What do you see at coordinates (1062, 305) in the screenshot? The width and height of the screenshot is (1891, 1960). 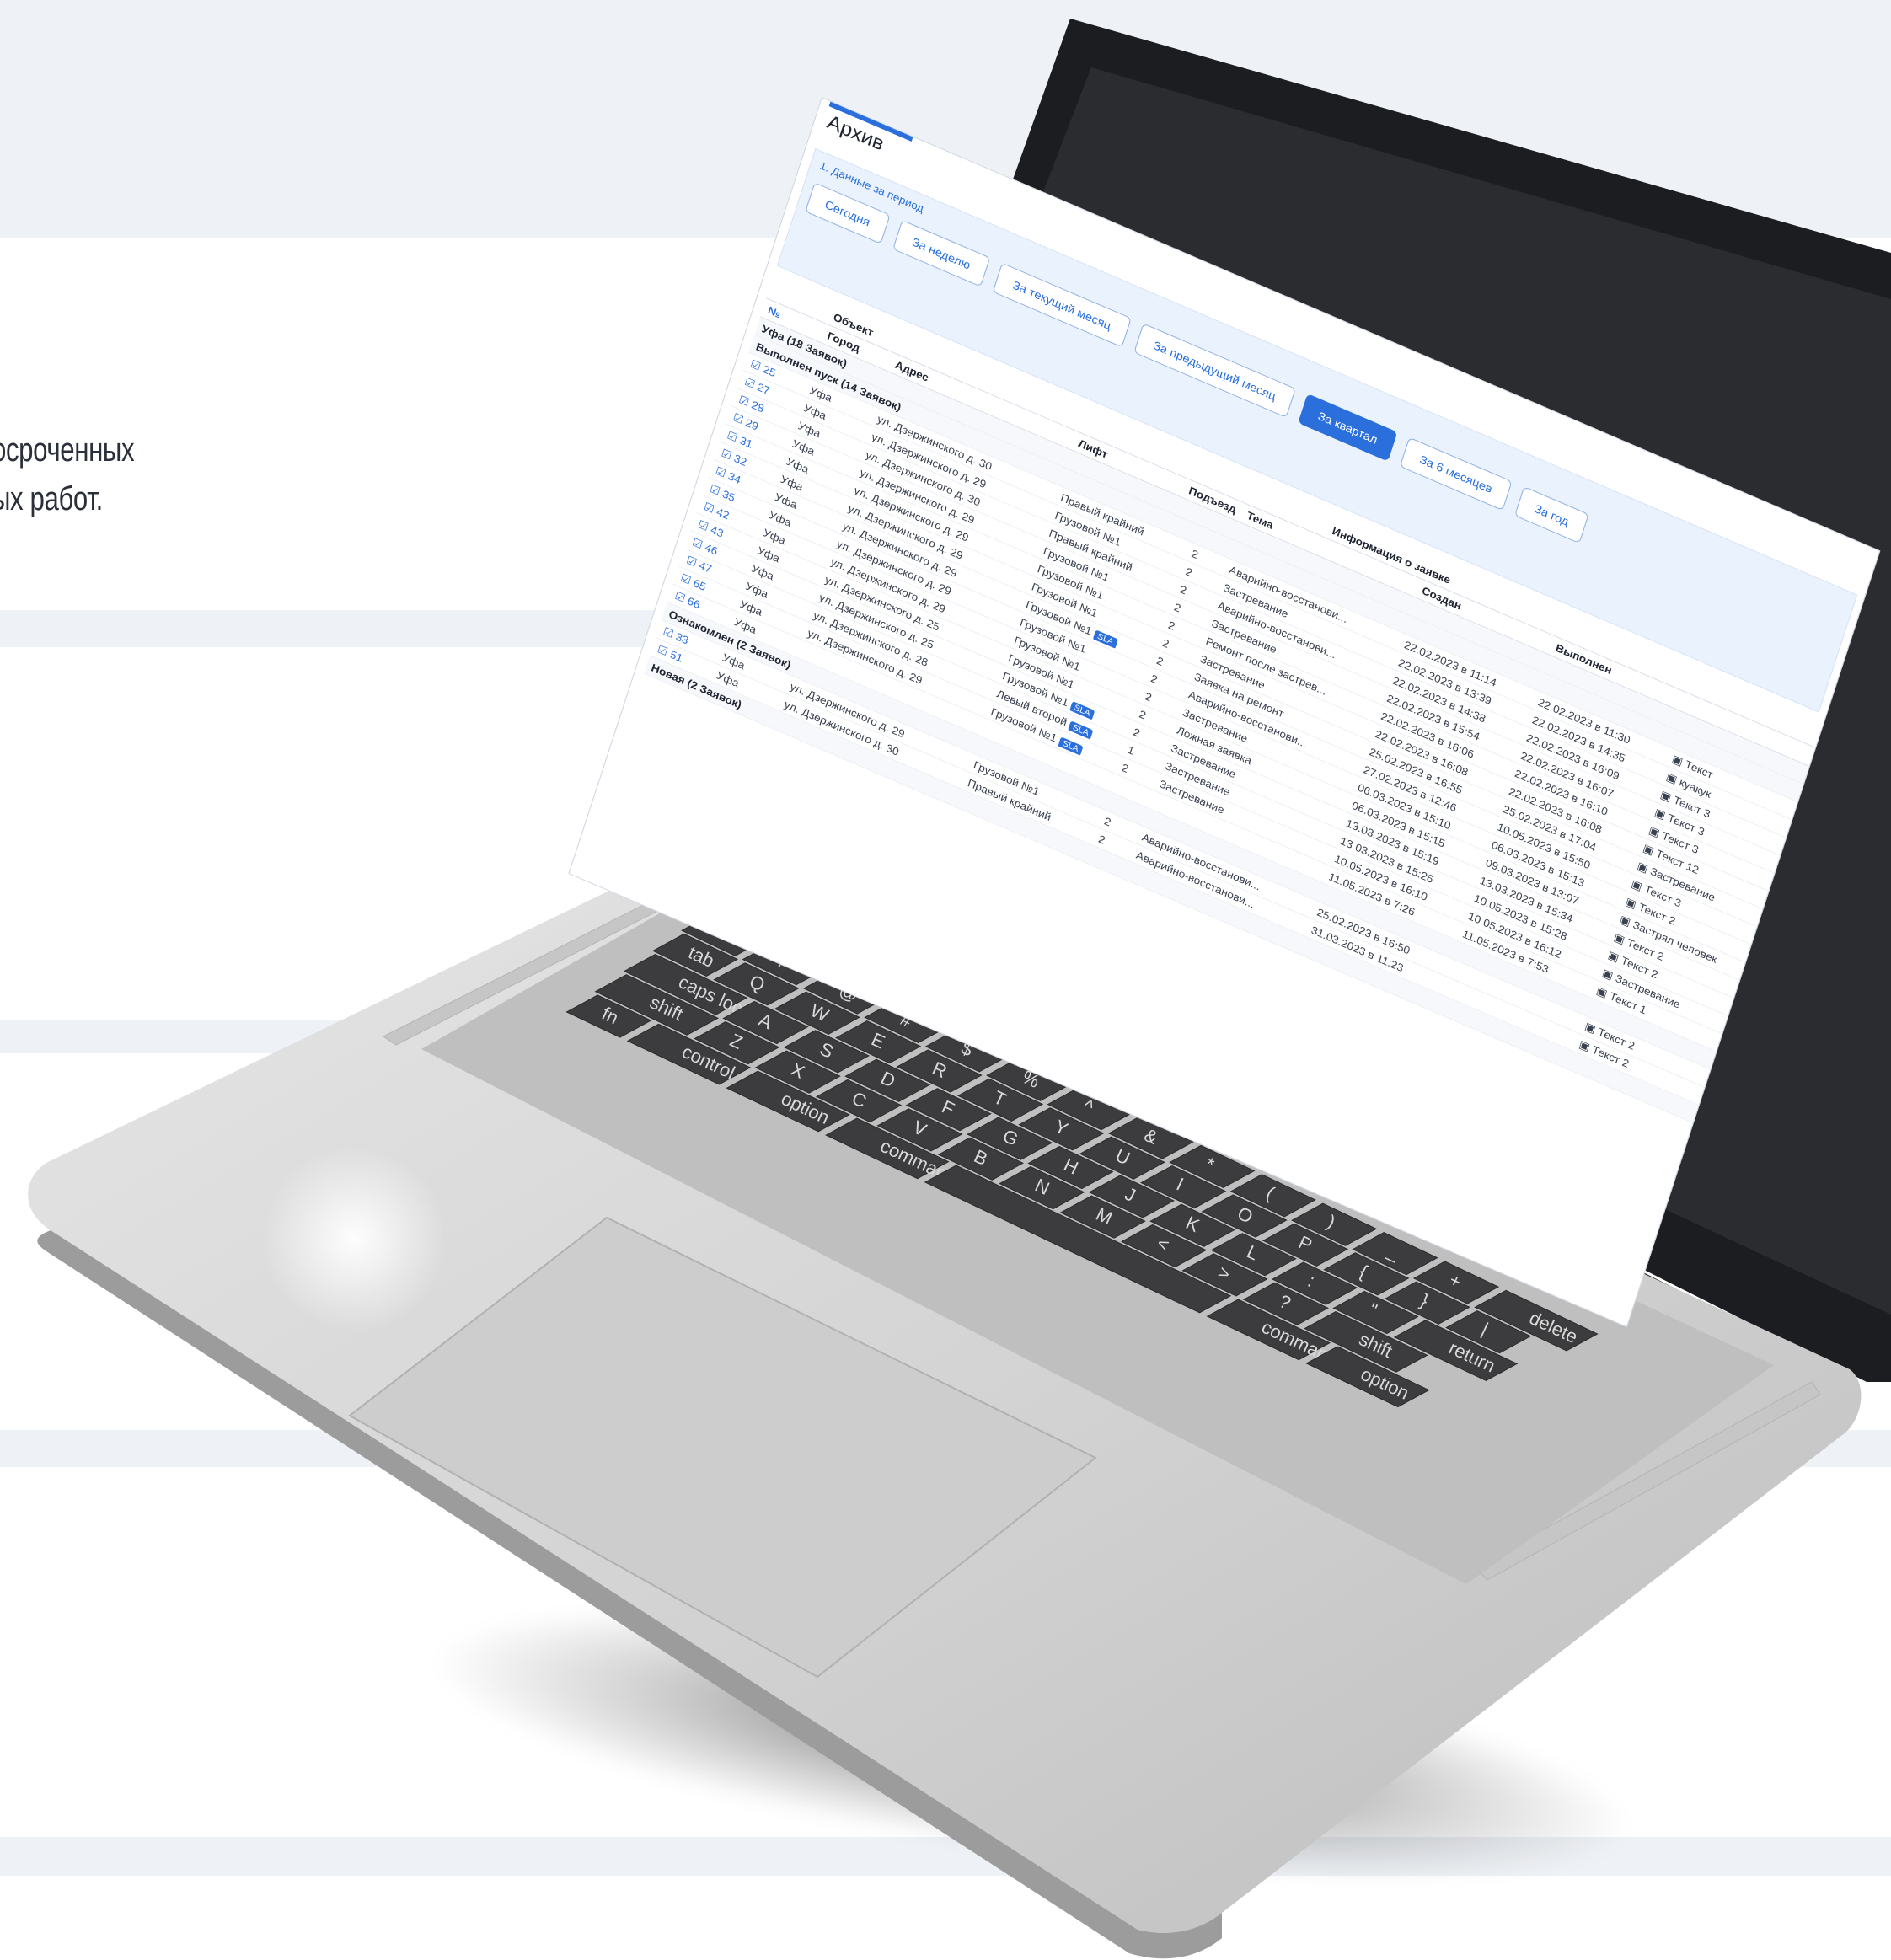 I see `period-button-2: За текущий месяц` at bounding box center [1062, 305].